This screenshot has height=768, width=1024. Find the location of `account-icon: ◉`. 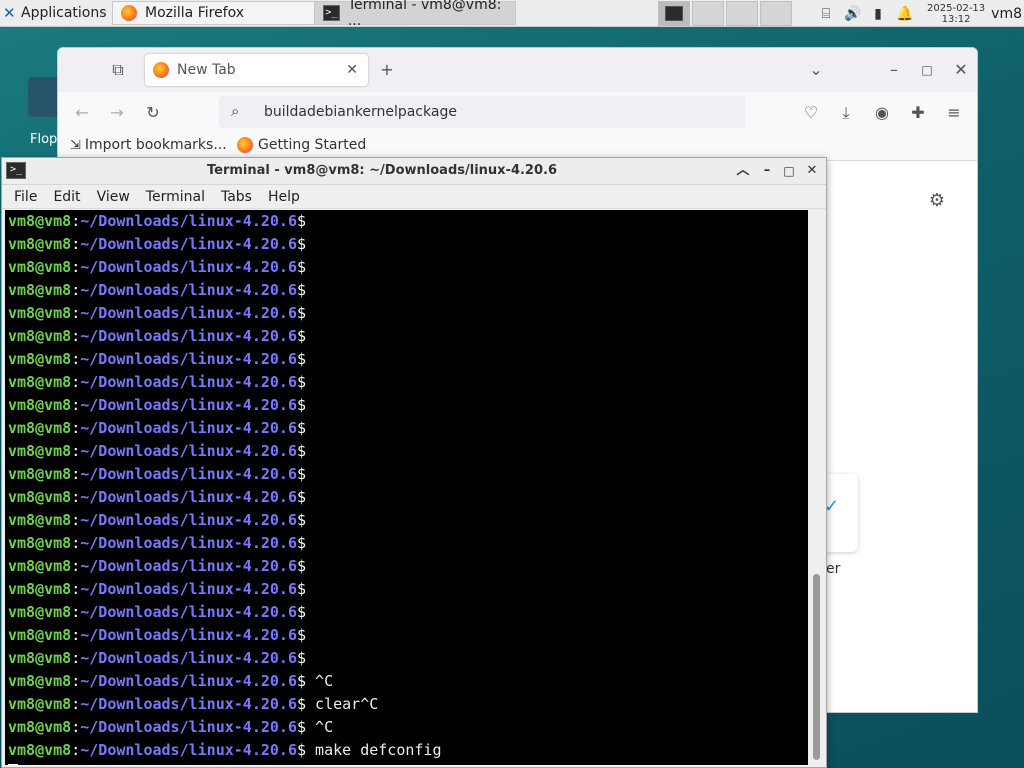

account-icon: ◉ is located at coordinates (882, 113).